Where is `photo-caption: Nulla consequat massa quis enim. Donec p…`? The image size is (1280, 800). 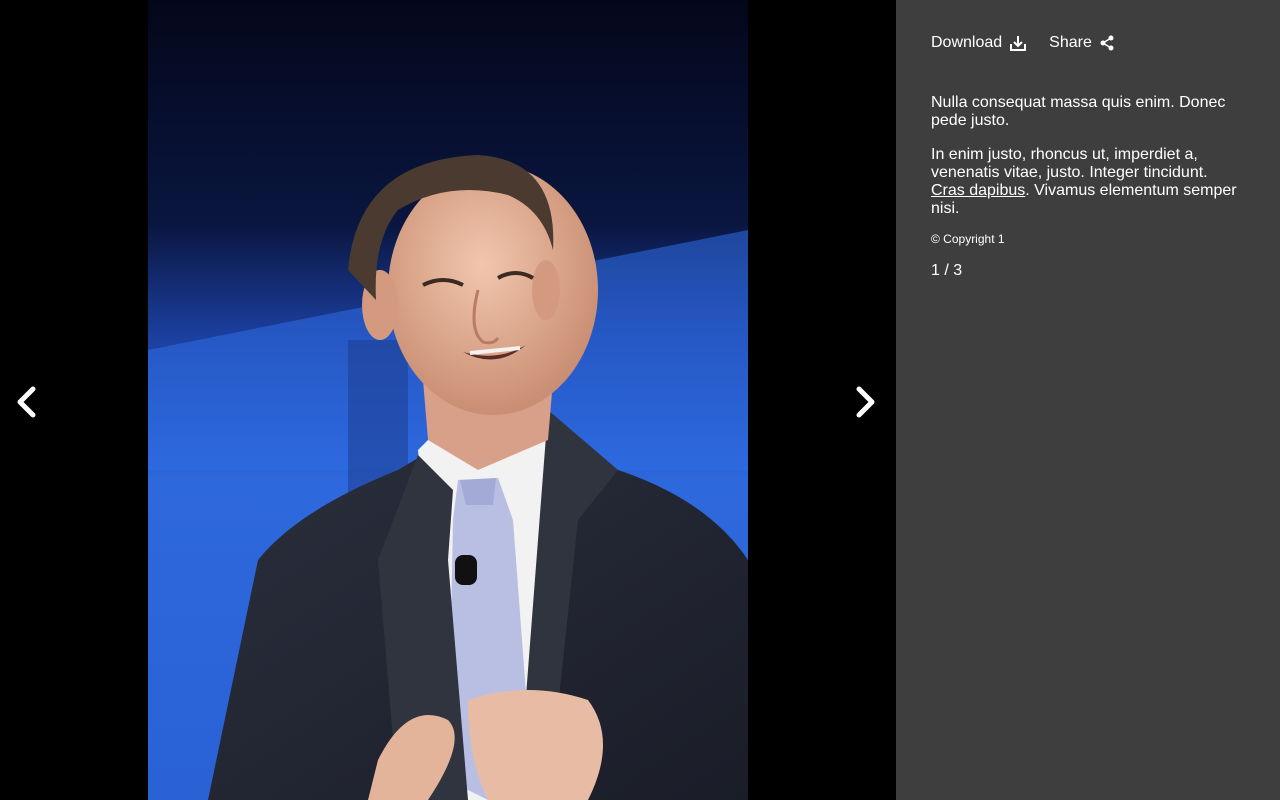 photo-caption: Nulla consequat massa quis enim. Donec p… is located at coordinates (1088, 187).